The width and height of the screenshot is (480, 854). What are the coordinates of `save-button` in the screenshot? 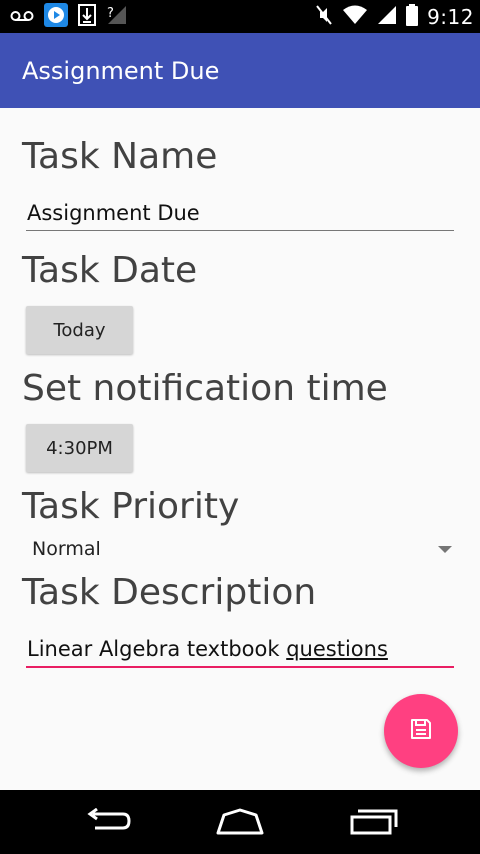 It's located at (421, 731).